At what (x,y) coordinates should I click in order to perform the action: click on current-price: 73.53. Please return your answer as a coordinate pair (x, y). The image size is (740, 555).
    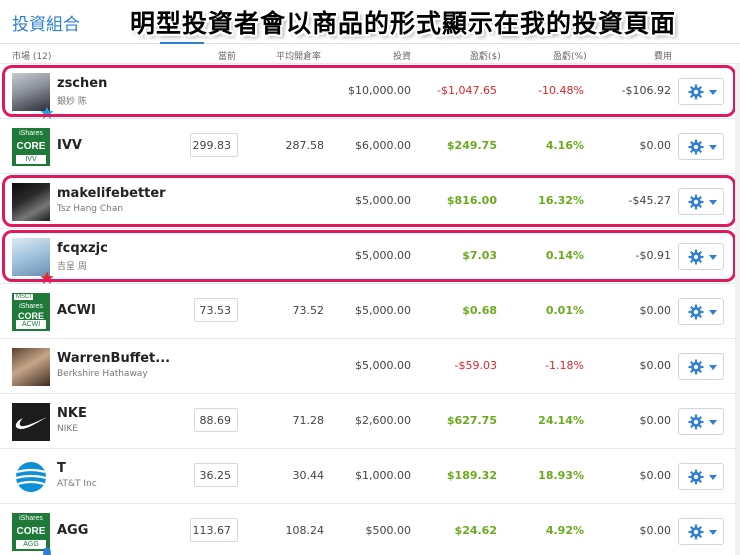
    Looking at the image, I should click on (216, 310).